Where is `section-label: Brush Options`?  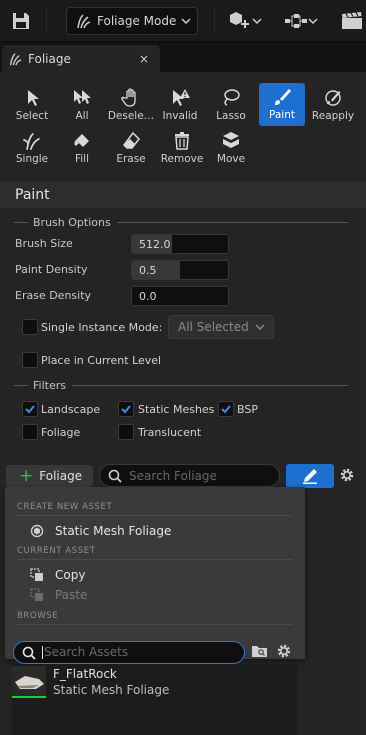
section-label: Brush Options is located at coordinates (72, 222).